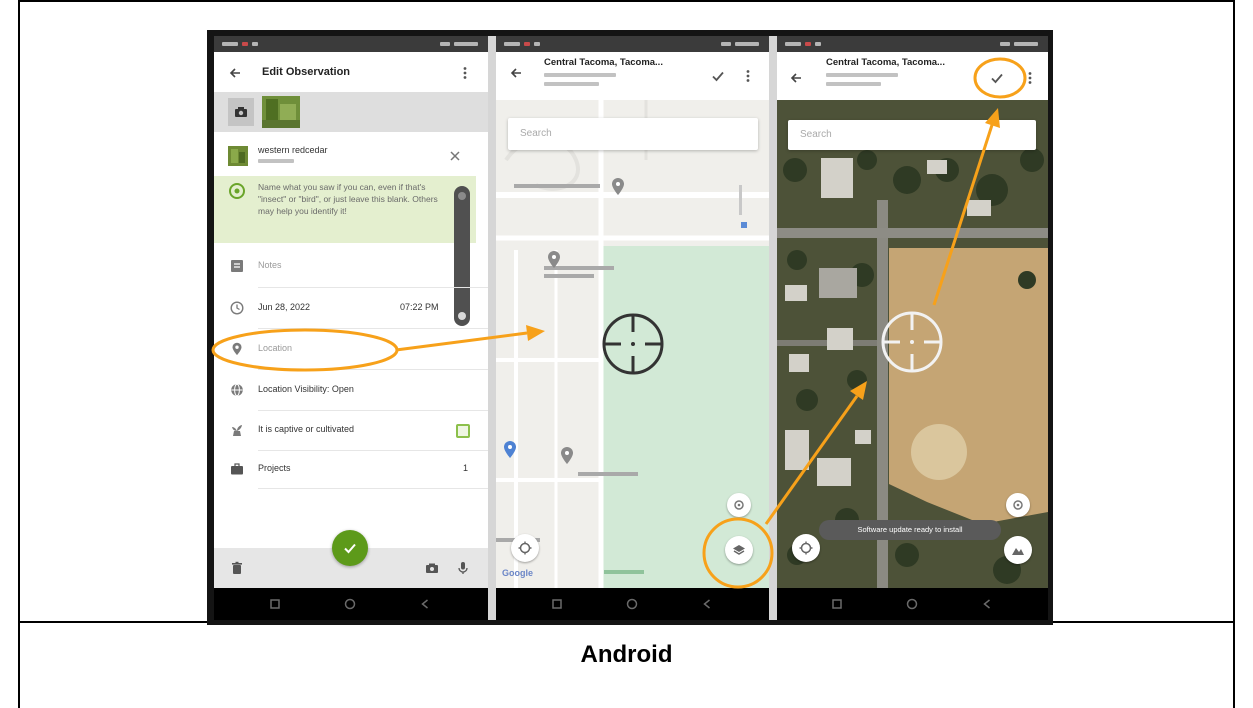 This screenshot has width=1253, height=708. I want to click on location-visibility: Location Visibility: Open, so click(306, 389).